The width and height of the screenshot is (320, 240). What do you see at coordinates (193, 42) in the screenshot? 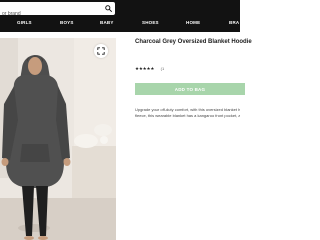
I see `product-title: Charcoal Grey Oversized Blanket Hoodie` at bounding box center [193, 42].